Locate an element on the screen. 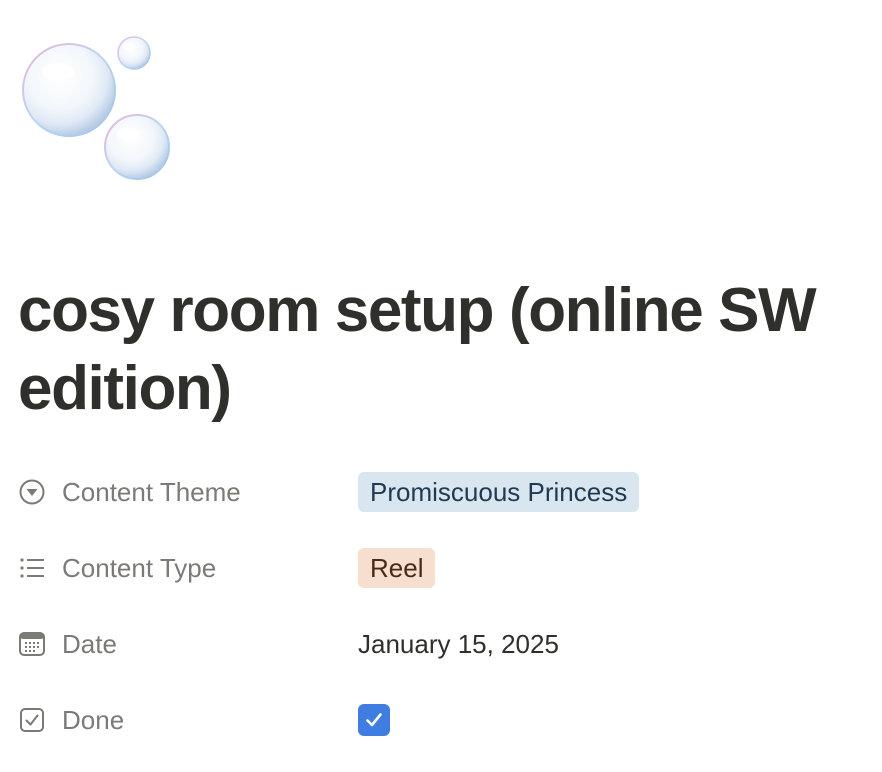  checkmark-icon is located at coordinates (374, 720).